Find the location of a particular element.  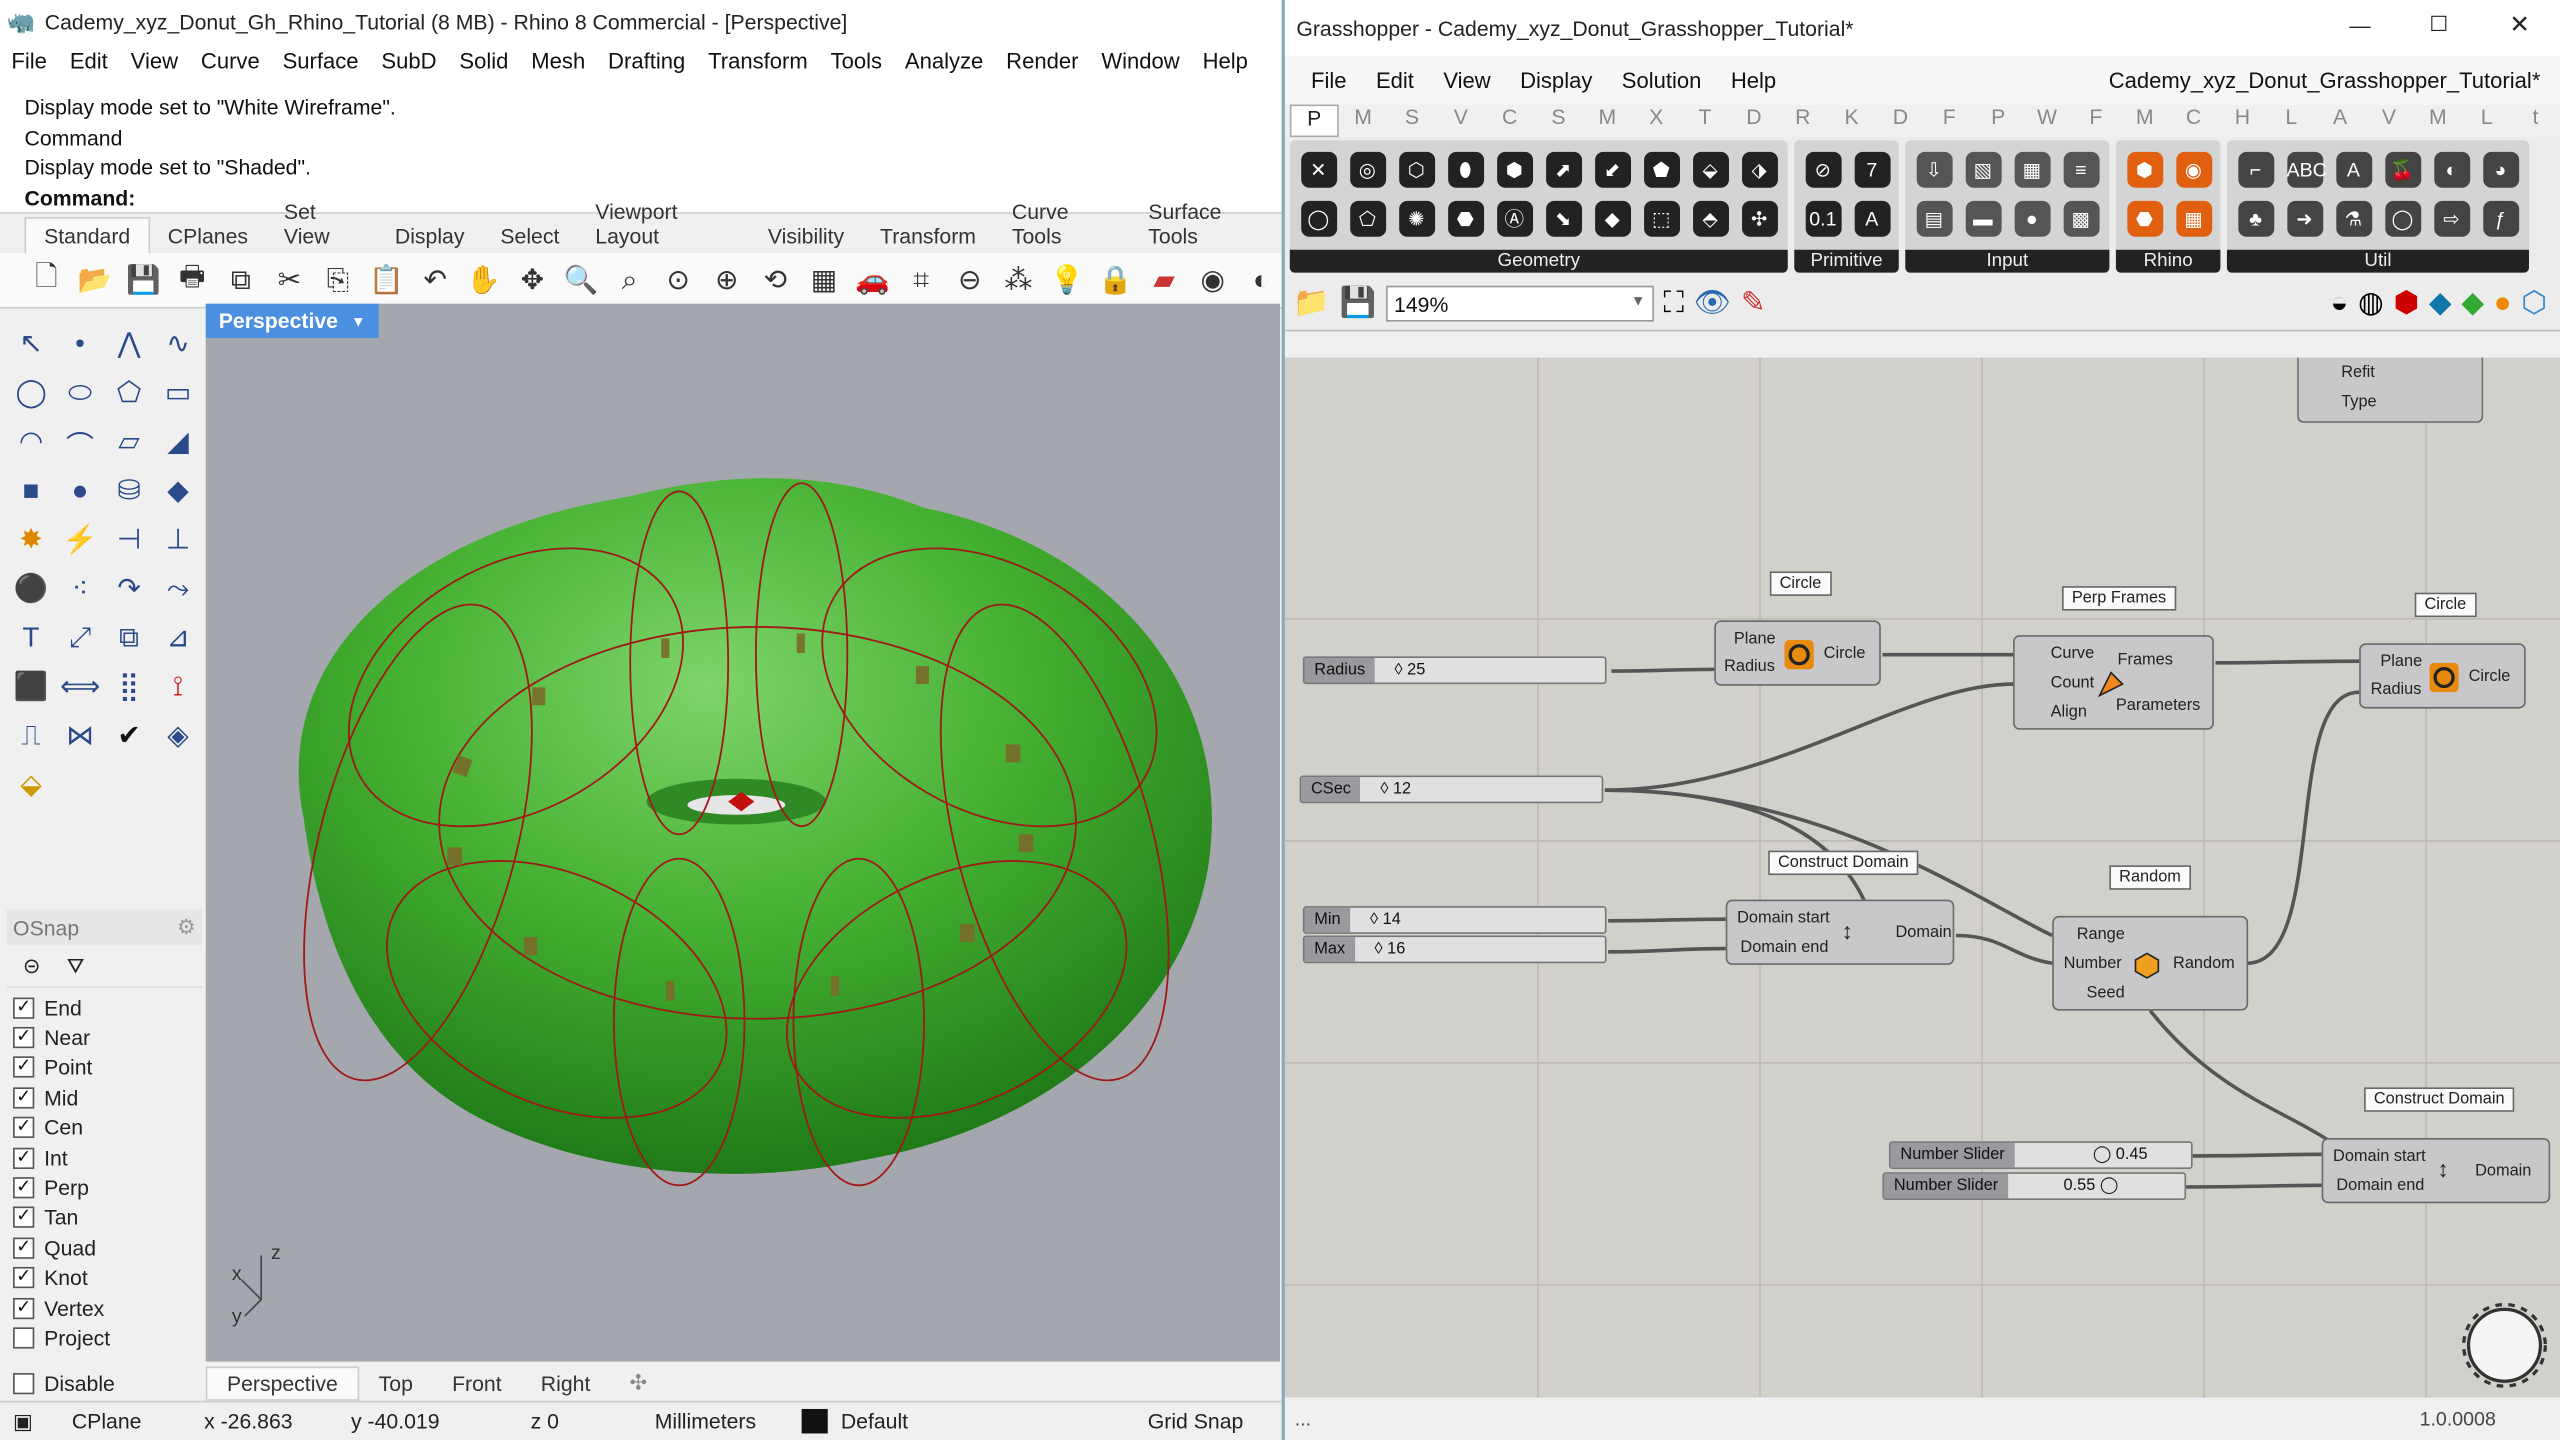

check-icon: ✔ is located at coordinates (128, 736).